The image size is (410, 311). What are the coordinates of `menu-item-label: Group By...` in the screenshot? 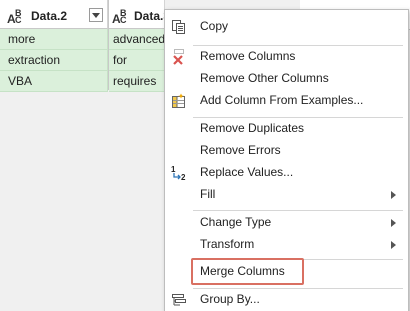 It's located at (230, 299).